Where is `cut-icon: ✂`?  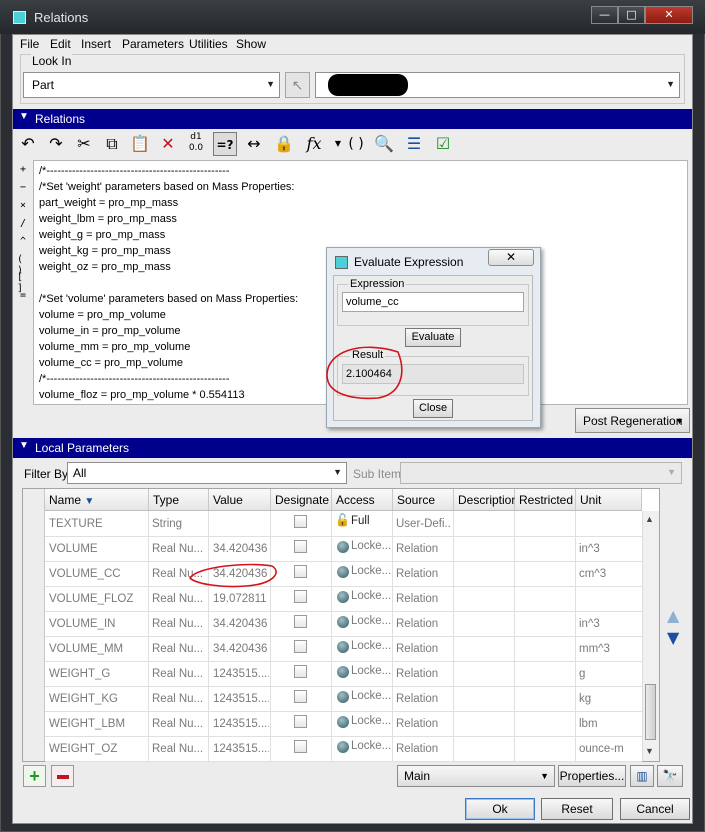 cut-icon: ✂ is located at coordinates (84, 144).